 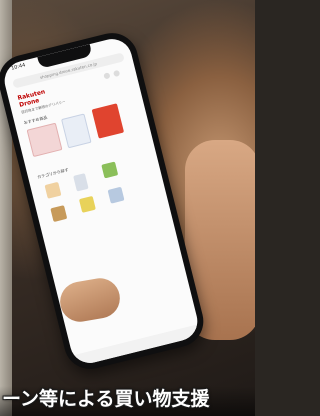 I want to click on category-icon-drink, so click(x=81, y=182).